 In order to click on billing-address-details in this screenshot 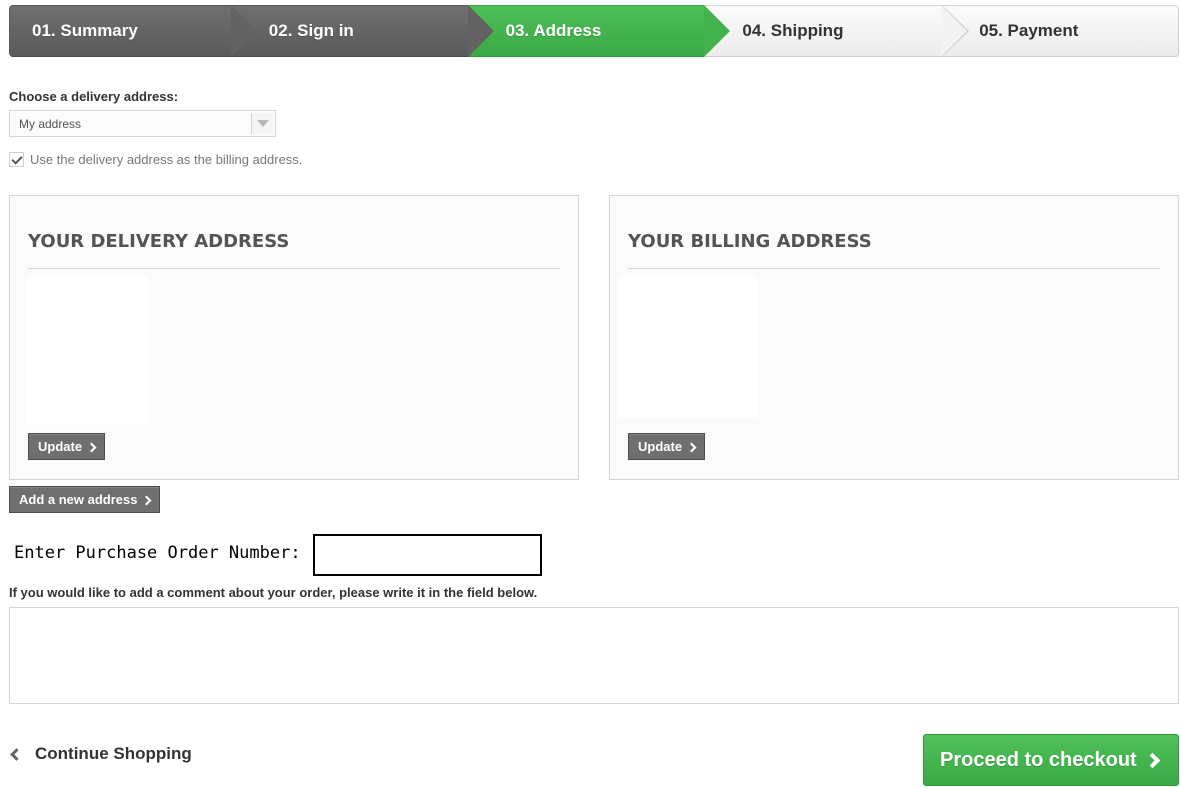, I will do `click(688, 347)`.